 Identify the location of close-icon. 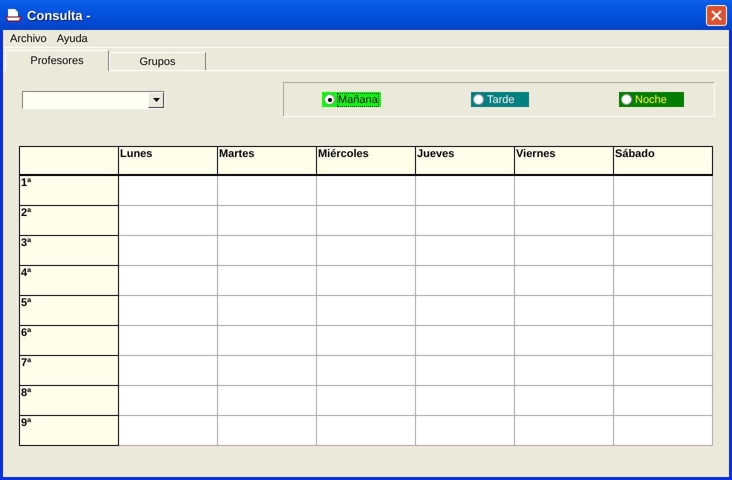
(716, 15).